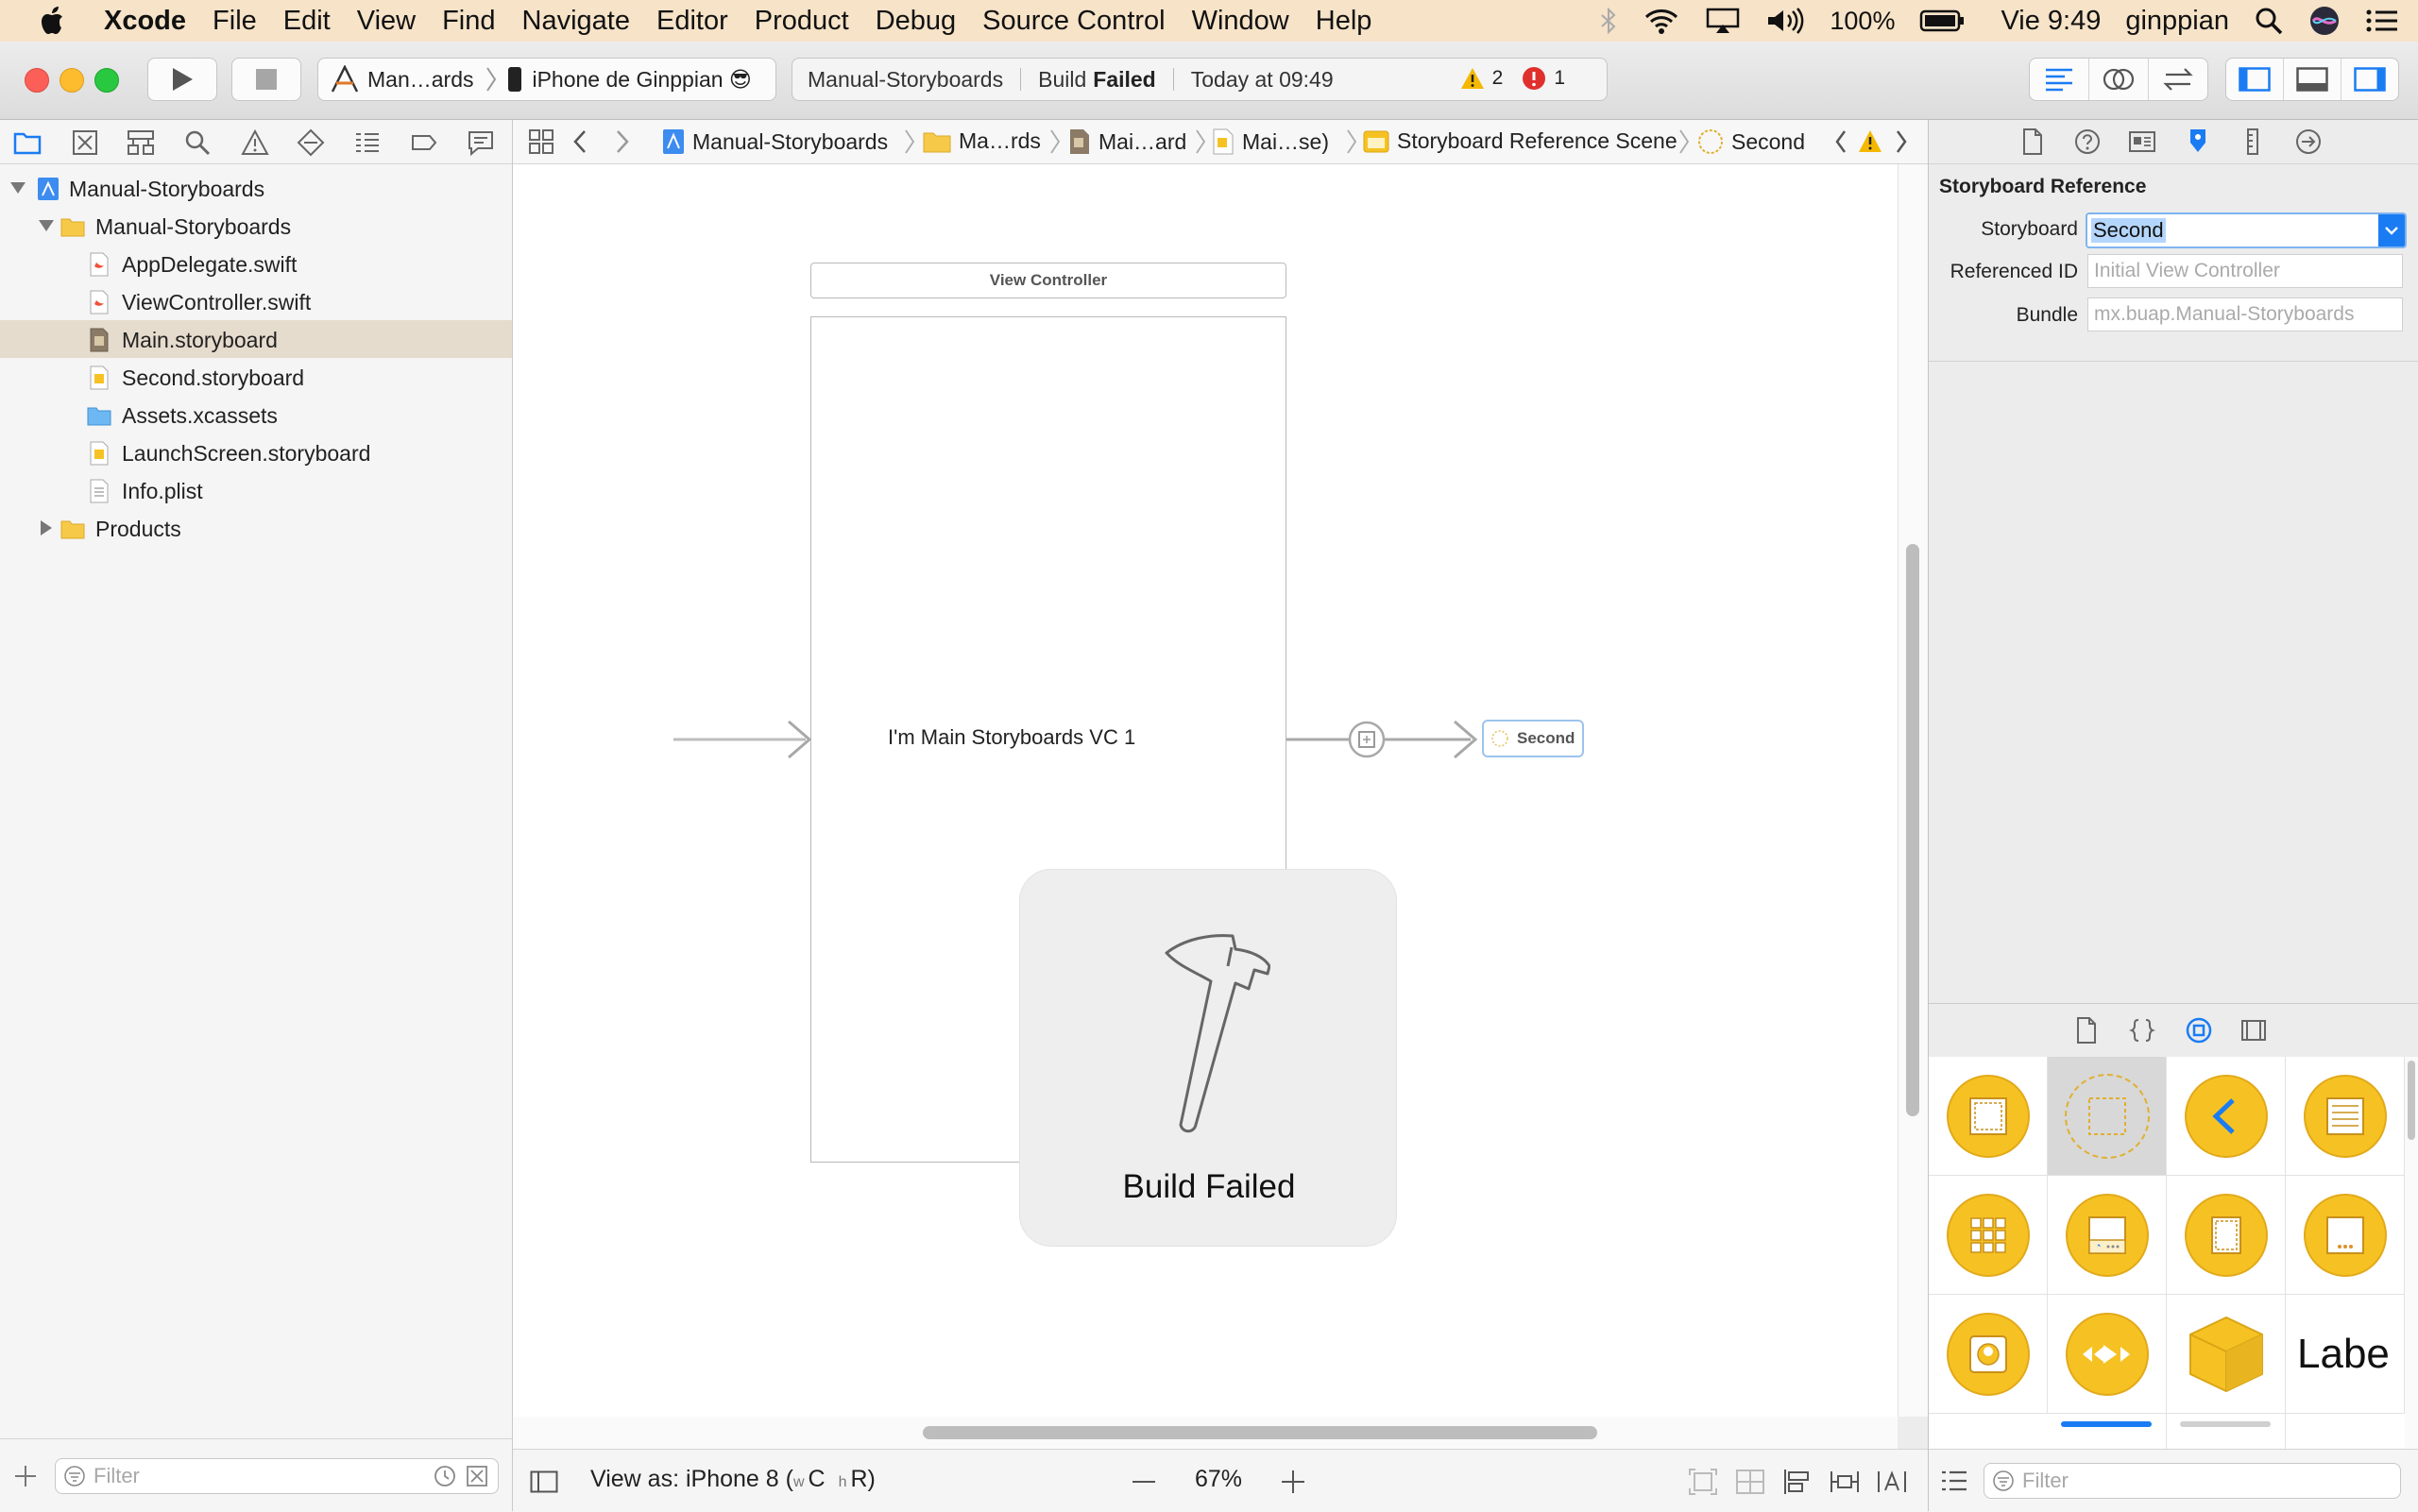  What do you see at coordinates (2177, 21) in the screenshot?
I see `menu-user: ginppian` at bounding box center [2177, 21].